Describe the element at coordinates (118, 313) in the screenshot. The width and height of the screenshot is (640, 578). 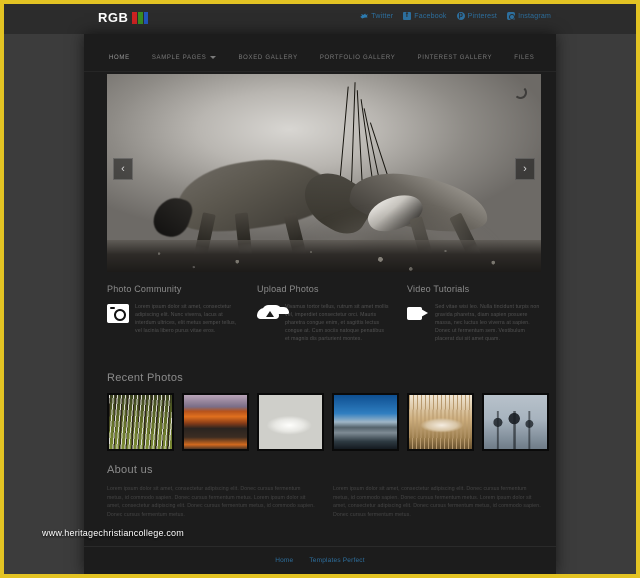
I see `camera-icon` at that location.